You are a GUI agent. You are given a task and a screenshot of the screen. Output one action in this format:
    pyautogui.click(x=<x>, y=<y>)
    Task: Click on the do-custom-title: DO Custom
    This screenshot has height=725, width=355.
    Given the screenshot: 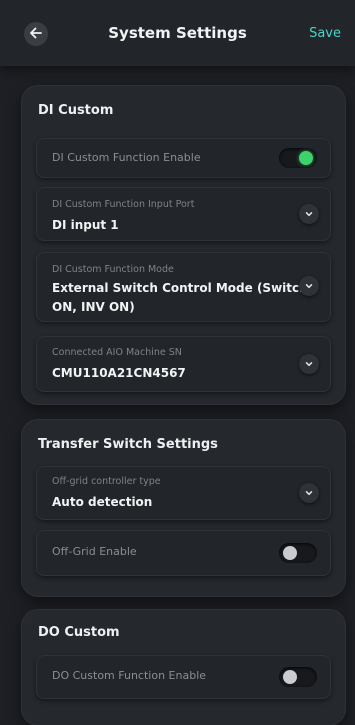 What is the action you would take?
    pyautogui.click(x=79, y=632)
    